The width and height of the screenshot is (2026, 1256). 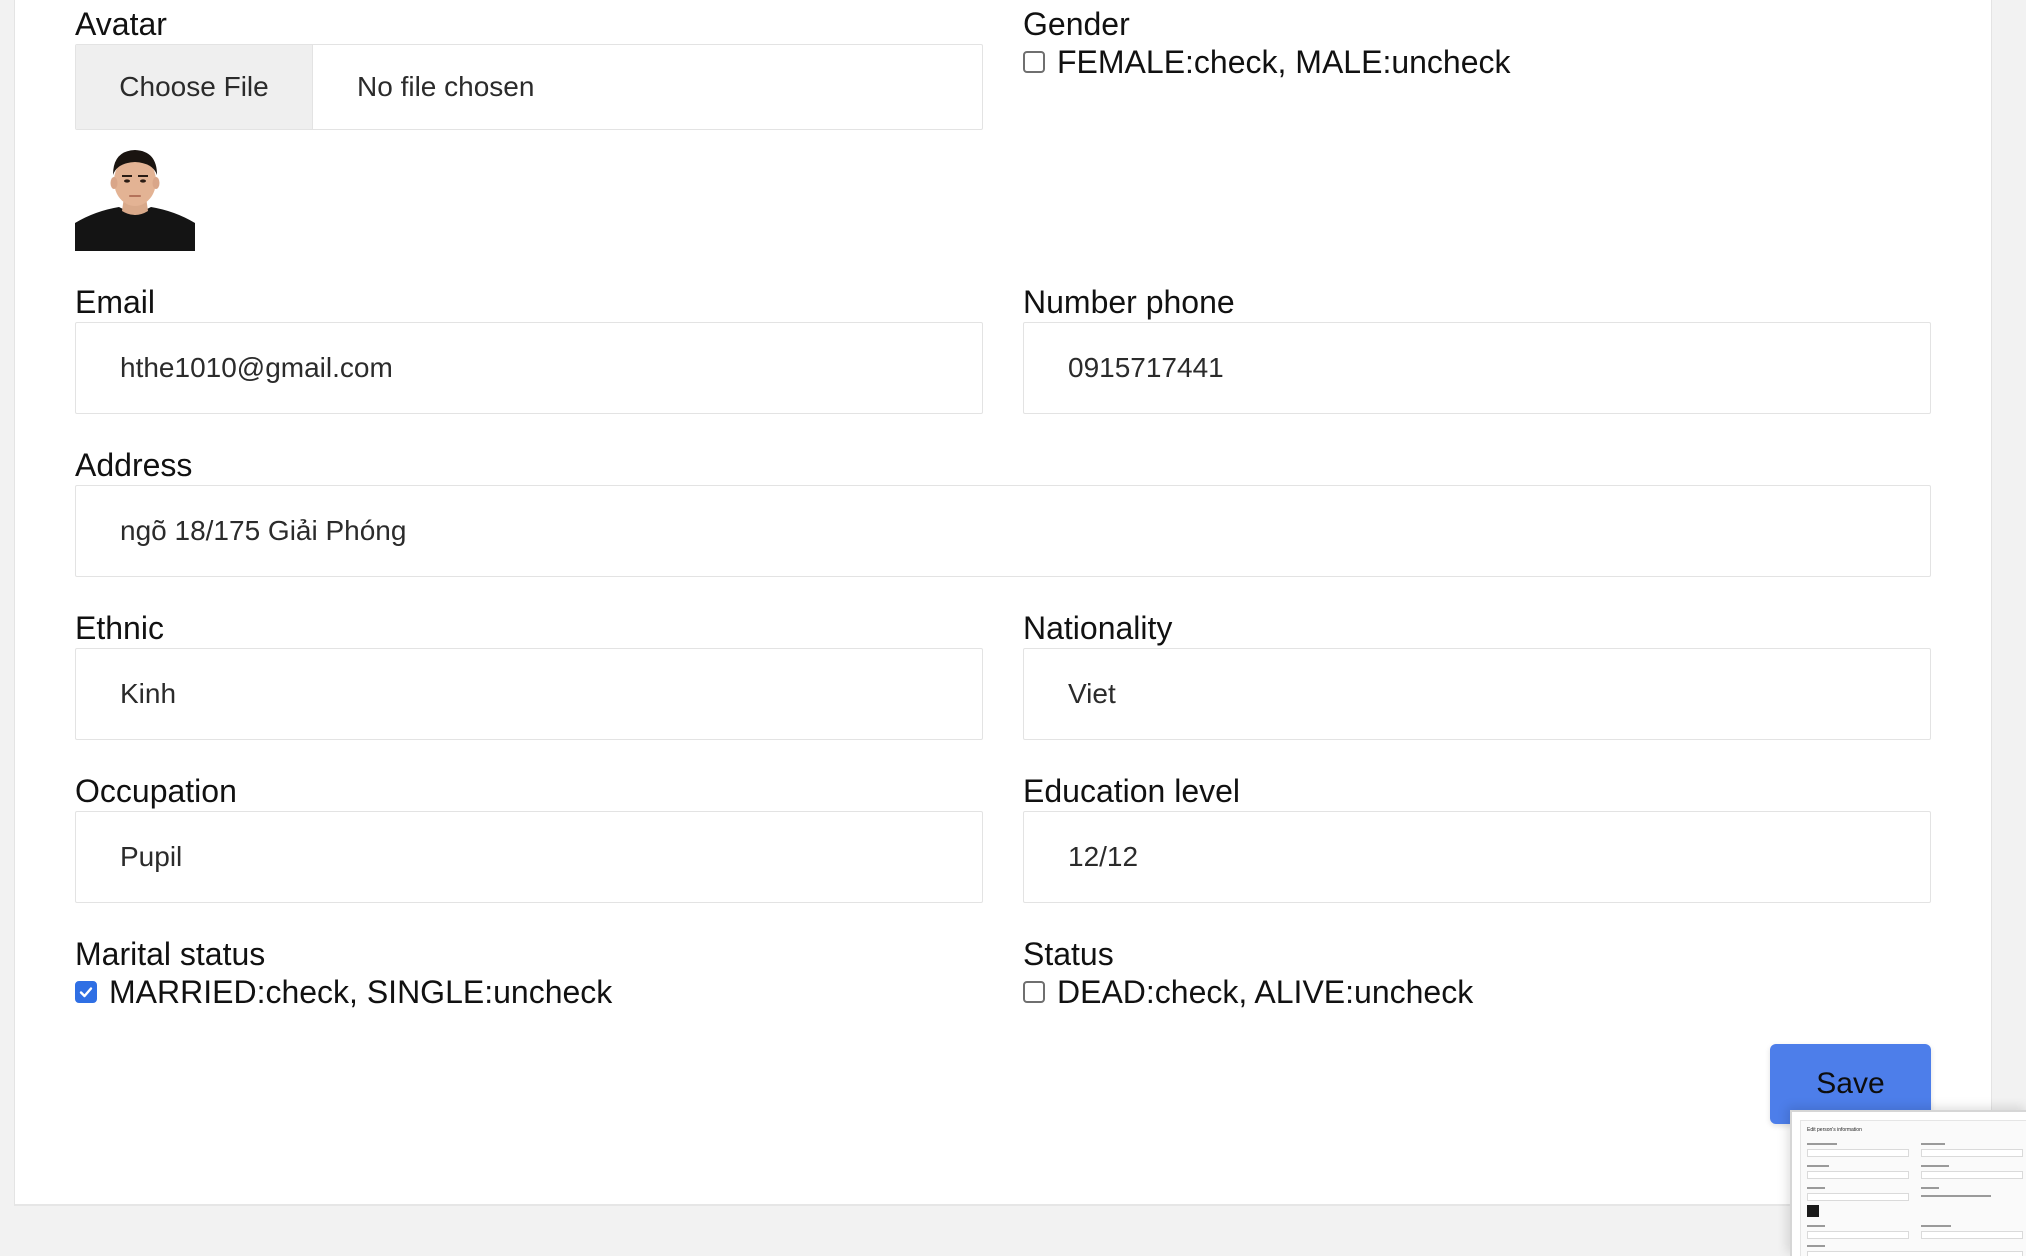 I want to click on gender-checkbox-text: FEMALE:check, MALE:uncheck, so click(x=1284, y=61).